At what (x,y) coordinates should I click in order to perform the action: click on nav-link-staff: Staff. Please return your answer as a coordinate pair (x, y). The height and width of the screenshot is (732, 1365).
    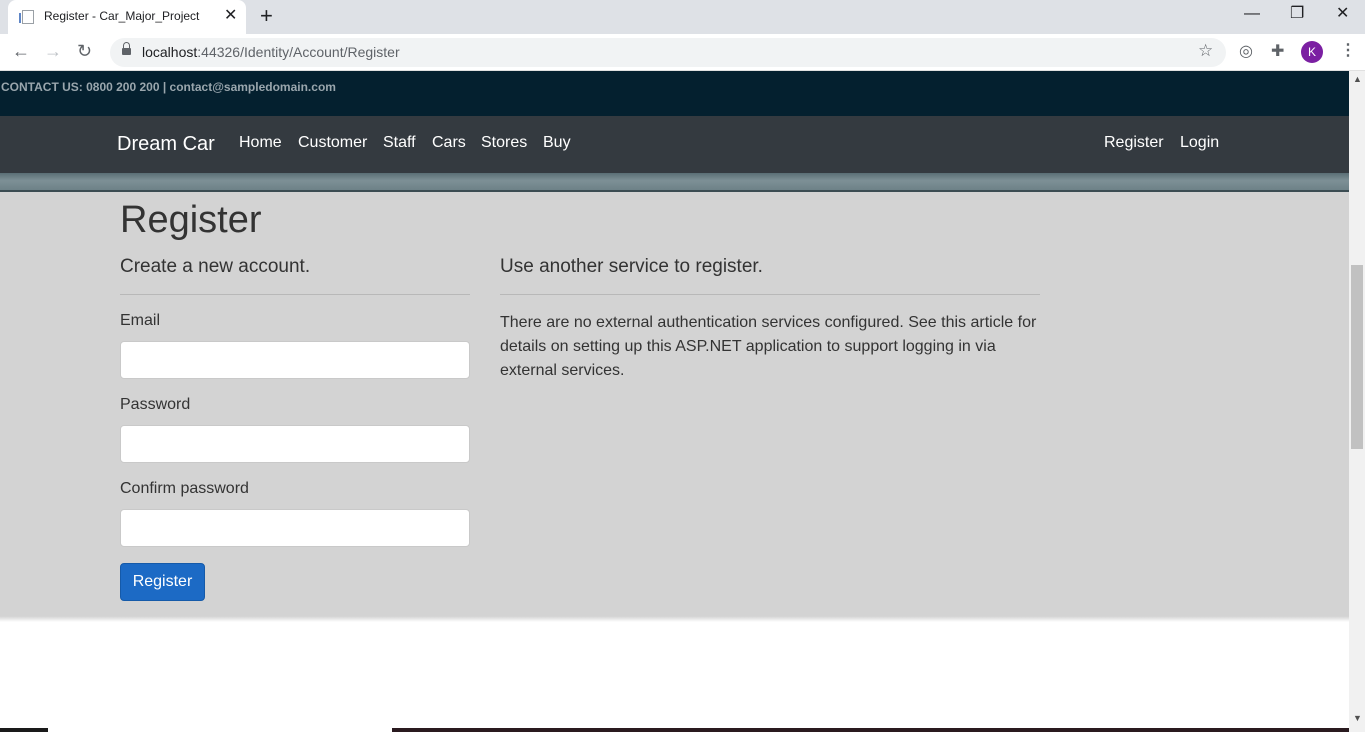
    Looking at the image, I should click on (399, 143).